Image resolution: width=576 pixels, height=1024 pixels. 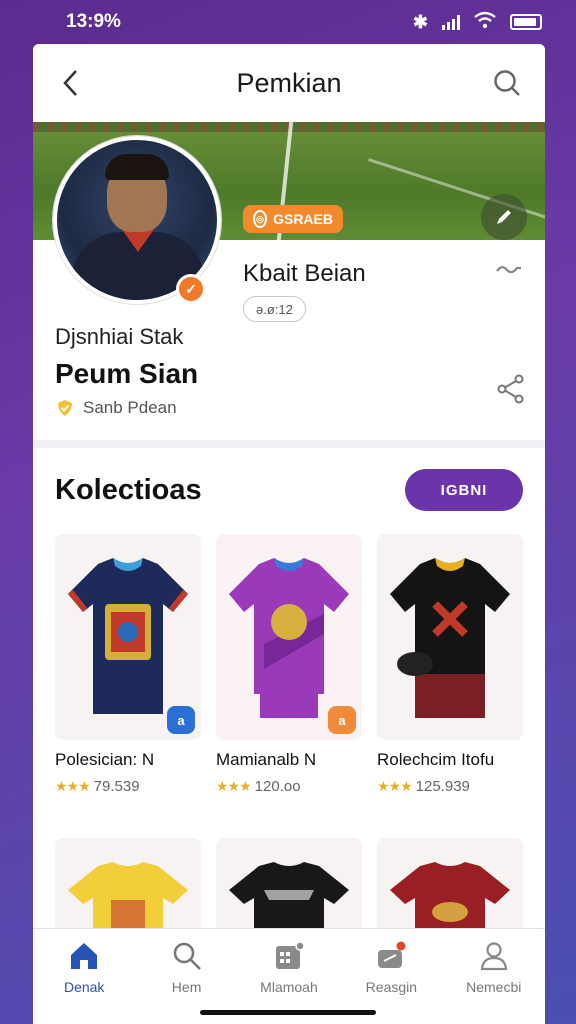 I want to click on product-rating: ★★★ 79.539, so click(x=97, y=786).